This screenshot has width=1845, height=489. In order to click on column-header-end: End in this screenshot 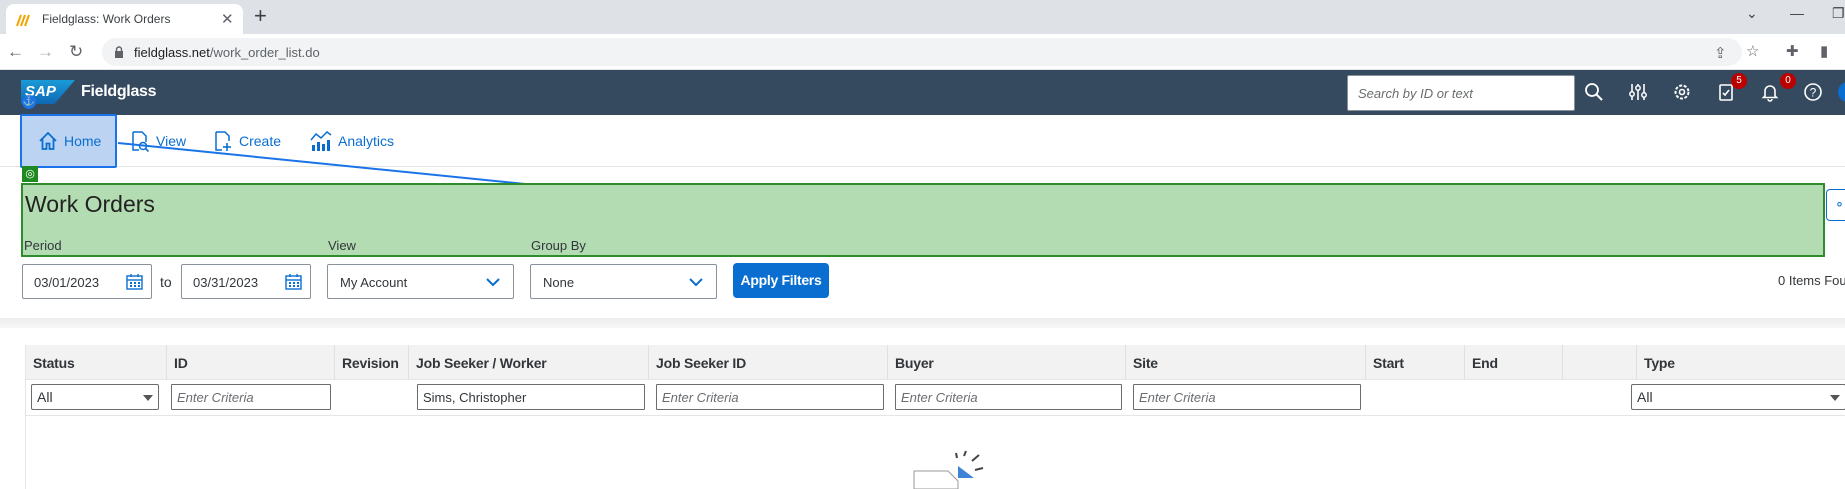, I will do `click(1514, 362)`.